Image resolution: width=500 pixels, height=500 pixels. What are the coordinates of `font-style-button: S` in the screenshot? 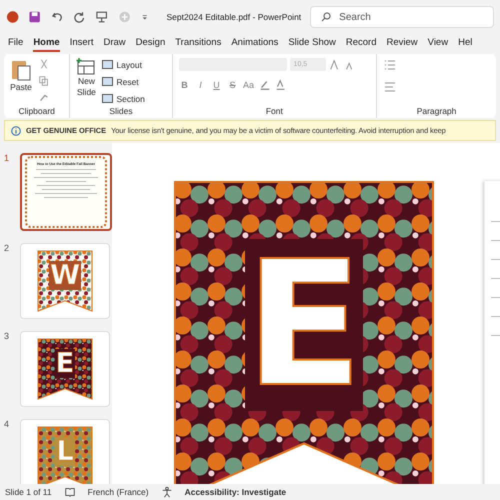 It's located at (232, 85).